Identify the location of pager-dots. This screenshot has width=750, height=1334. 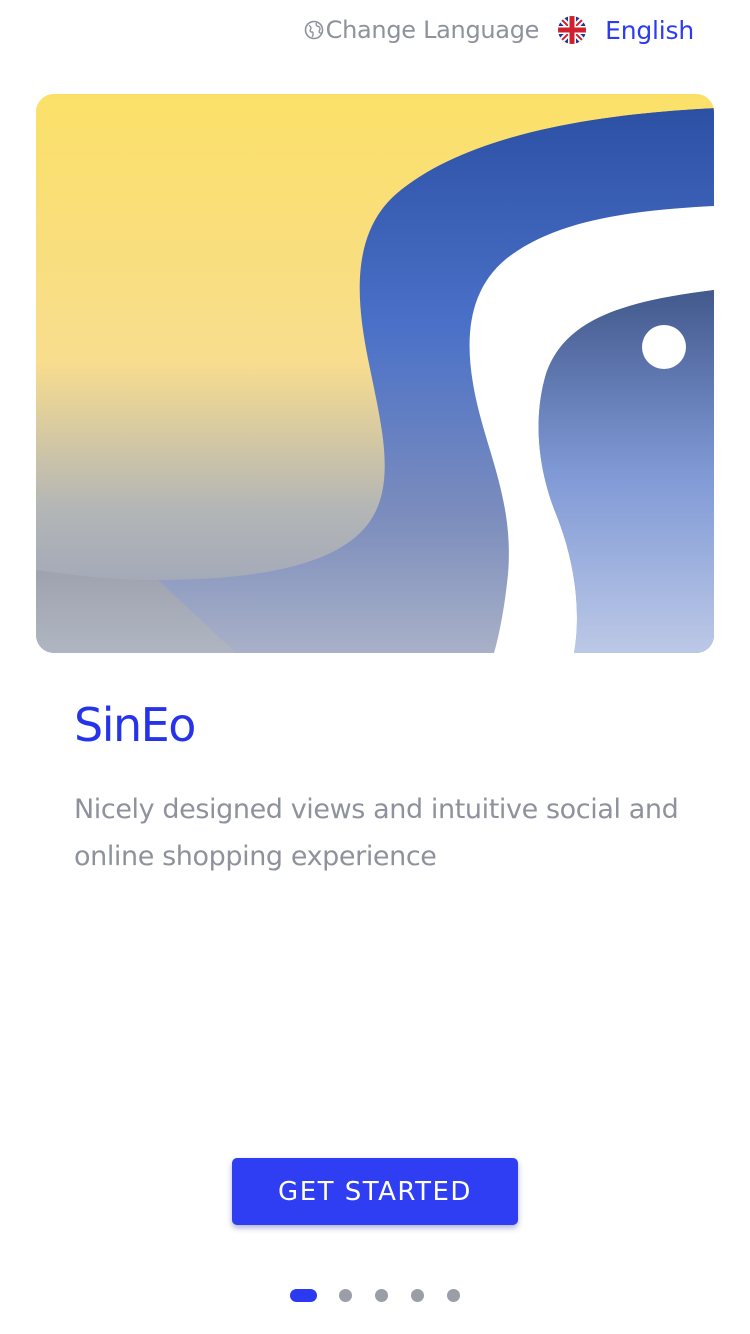
(375, 1295).